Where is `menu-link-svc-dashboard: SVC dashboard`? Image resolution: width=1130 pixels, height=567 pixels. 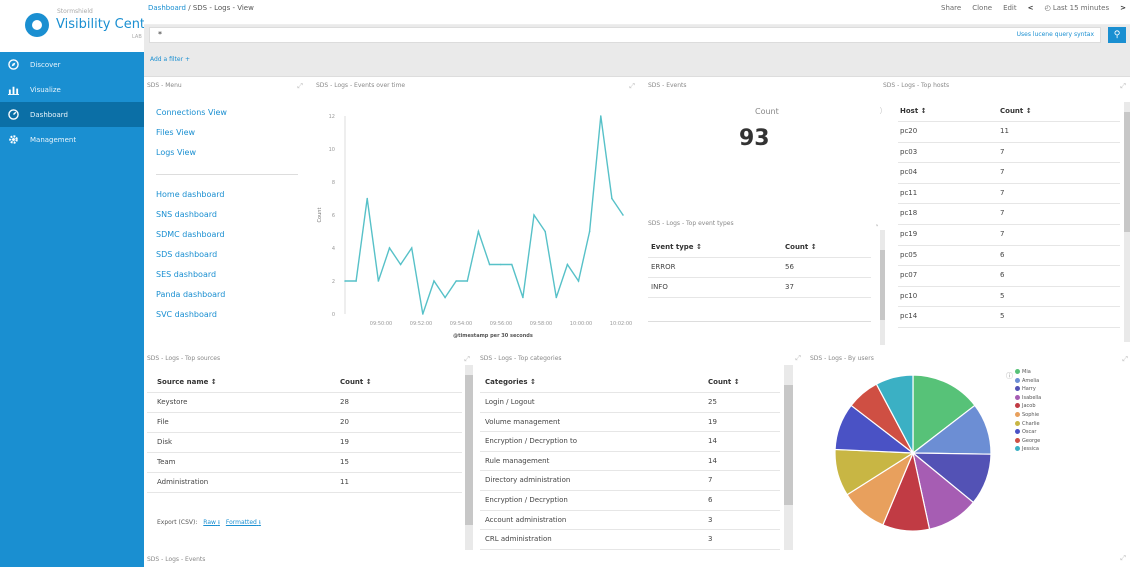
menu-link-svc-dashboard: SVC dashboard is located at coordinates (186, 314).